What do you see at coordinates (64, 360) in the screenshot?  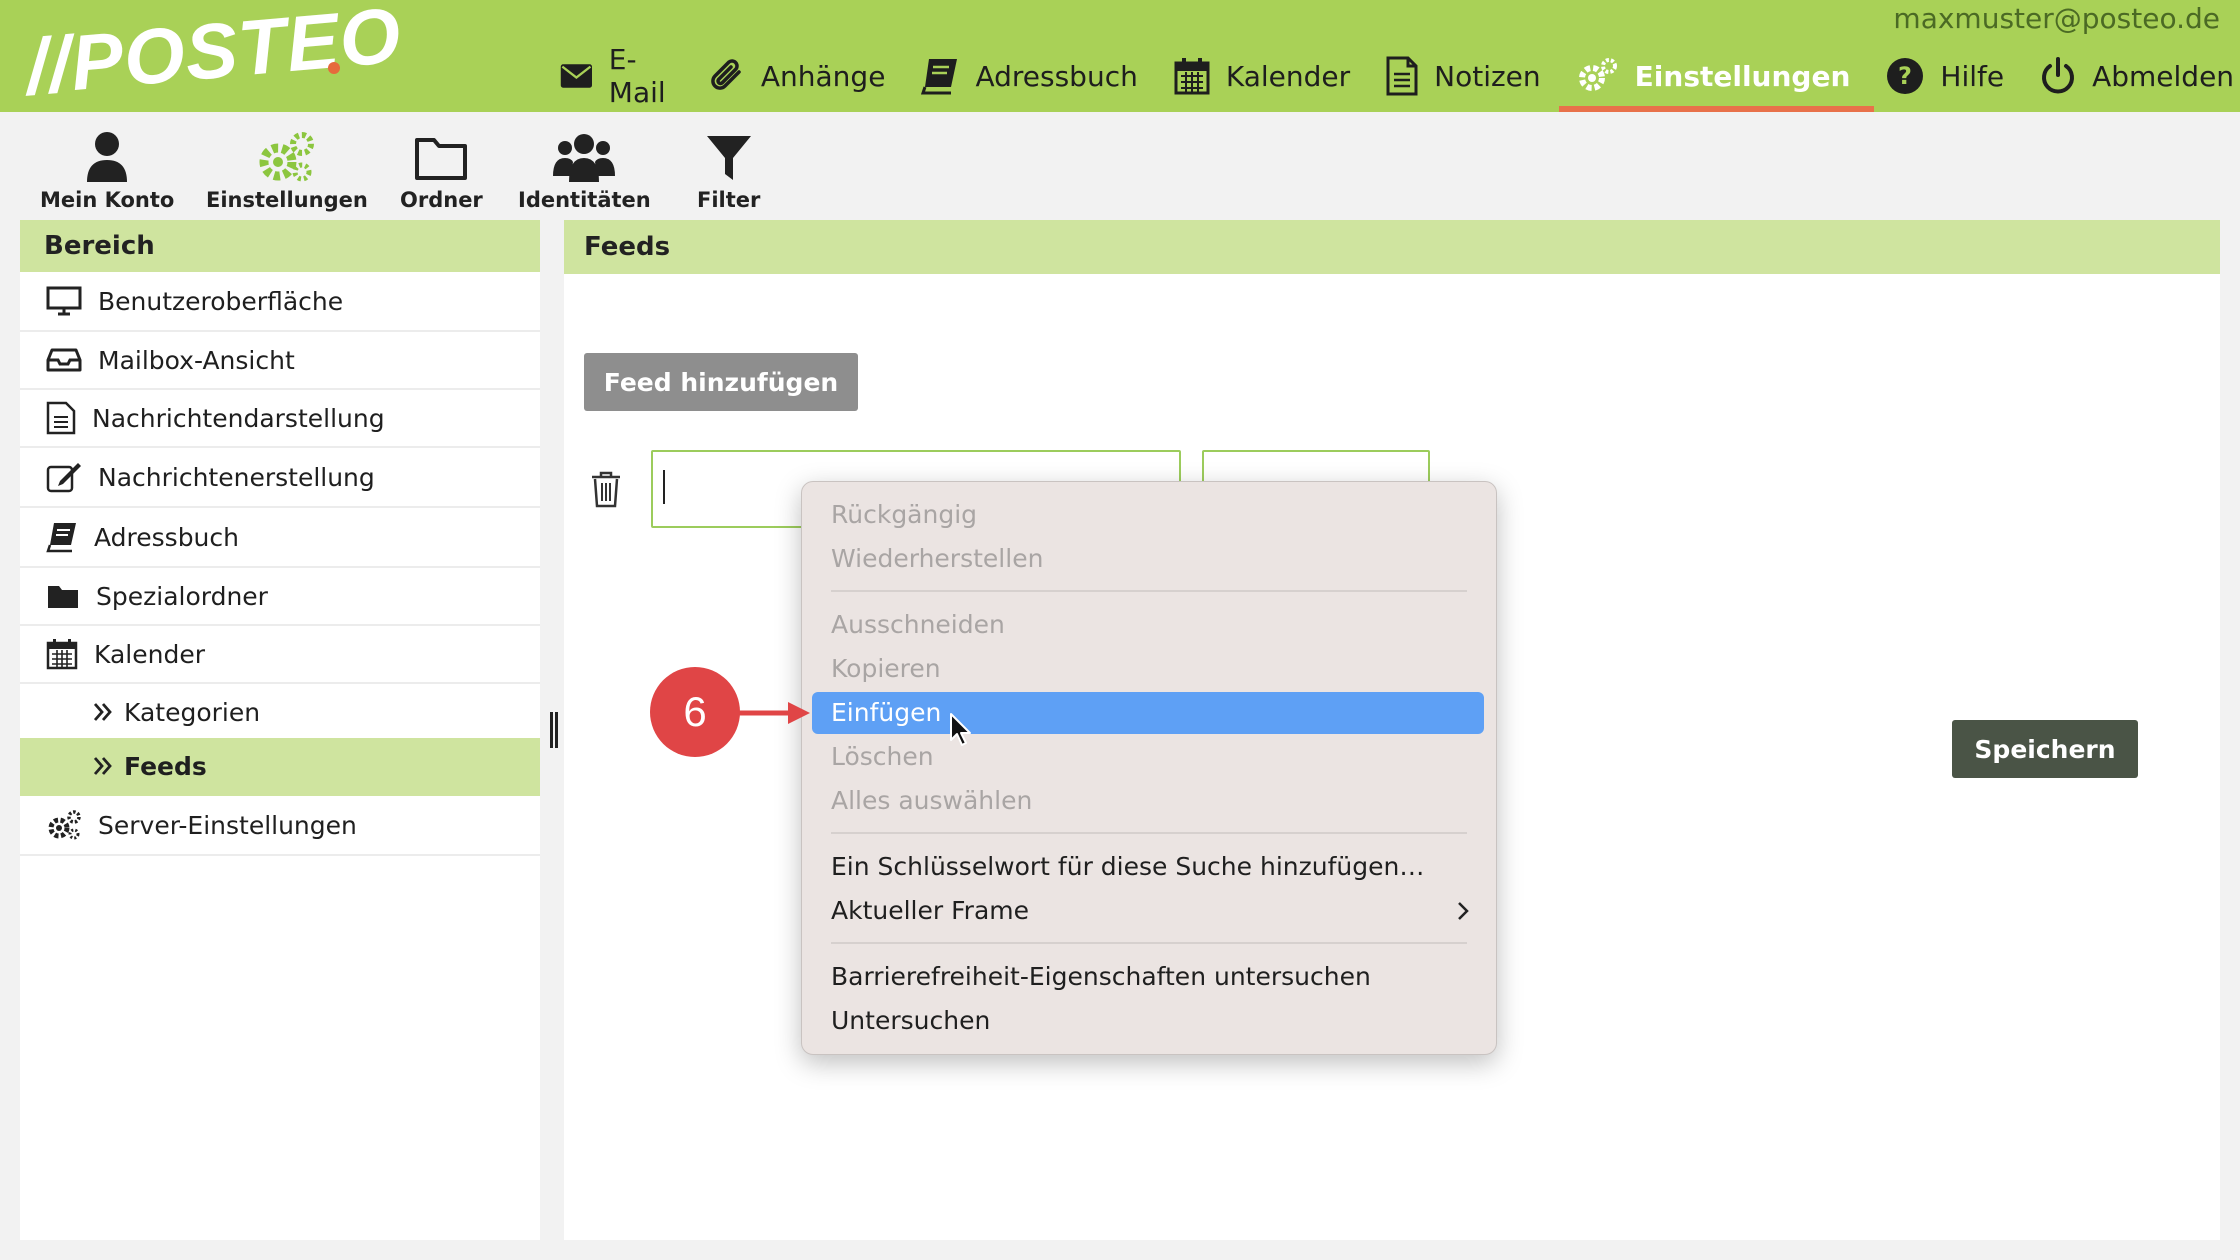 I see `inbox-icon` at bounding box center [64, 360].